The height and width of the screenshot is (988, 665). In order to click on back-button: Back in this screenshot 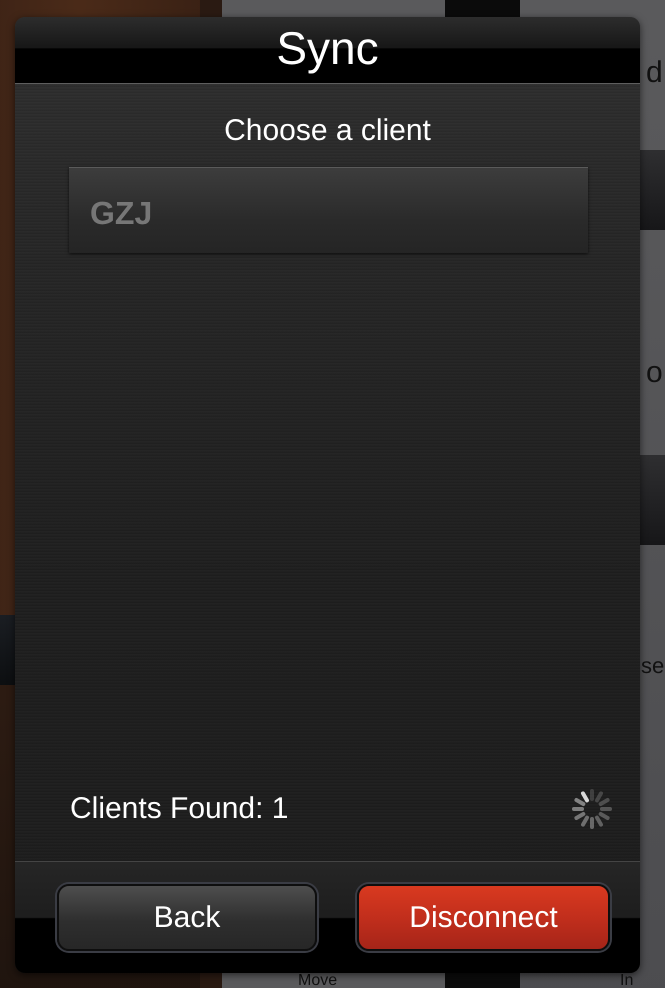, I will do `click(187, 917)`.